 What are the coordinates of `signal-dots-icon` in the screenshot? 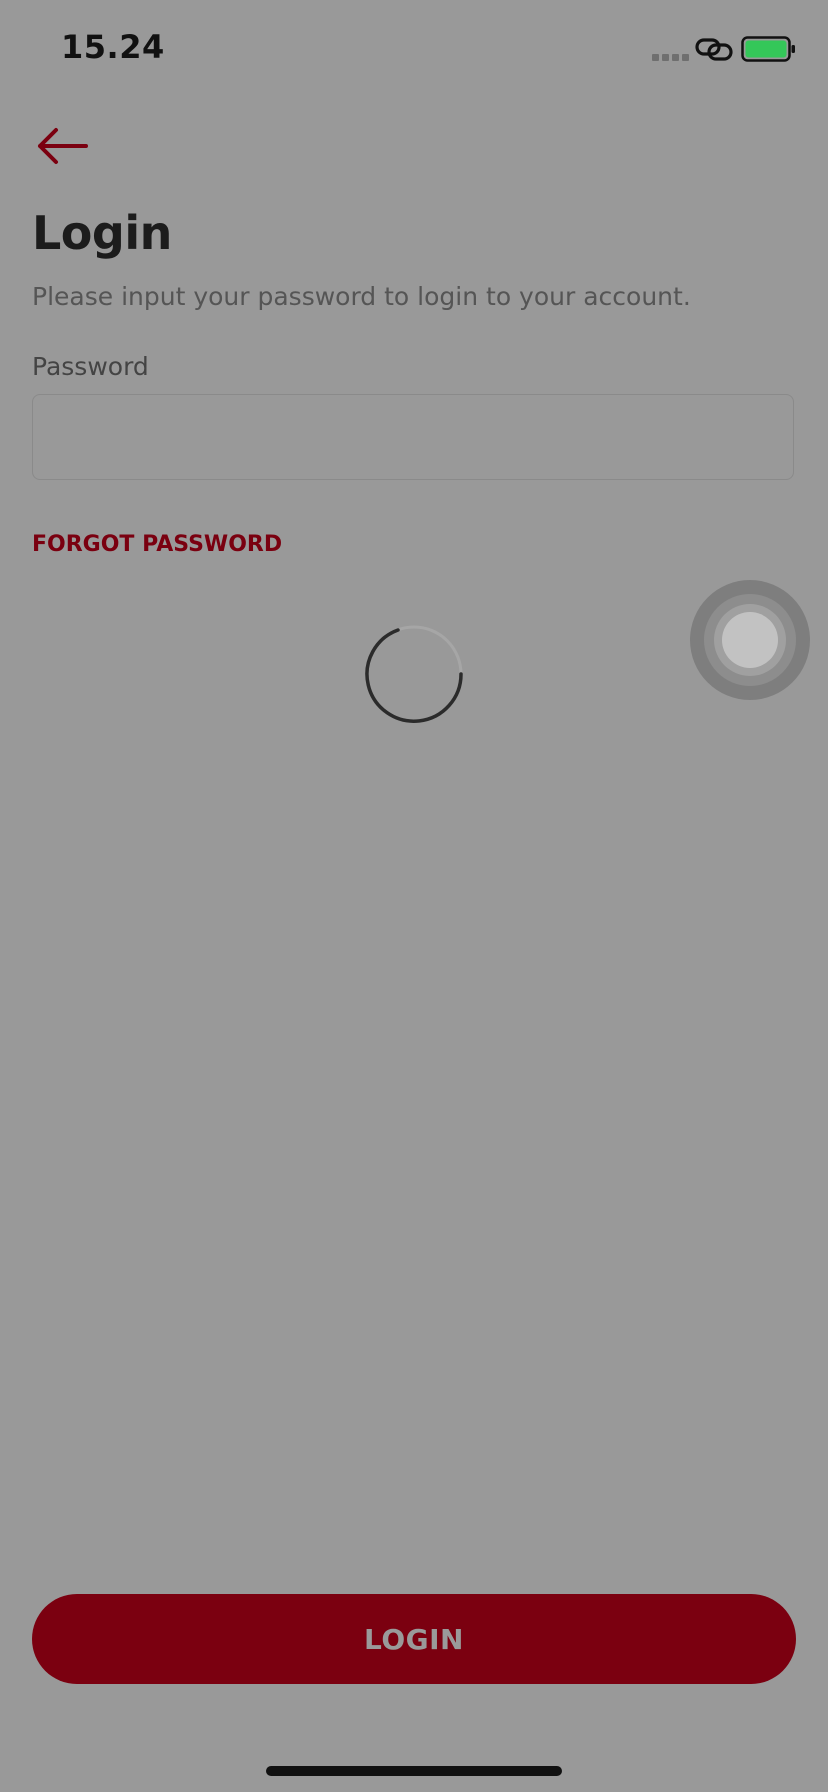 It's located at (670, 57).